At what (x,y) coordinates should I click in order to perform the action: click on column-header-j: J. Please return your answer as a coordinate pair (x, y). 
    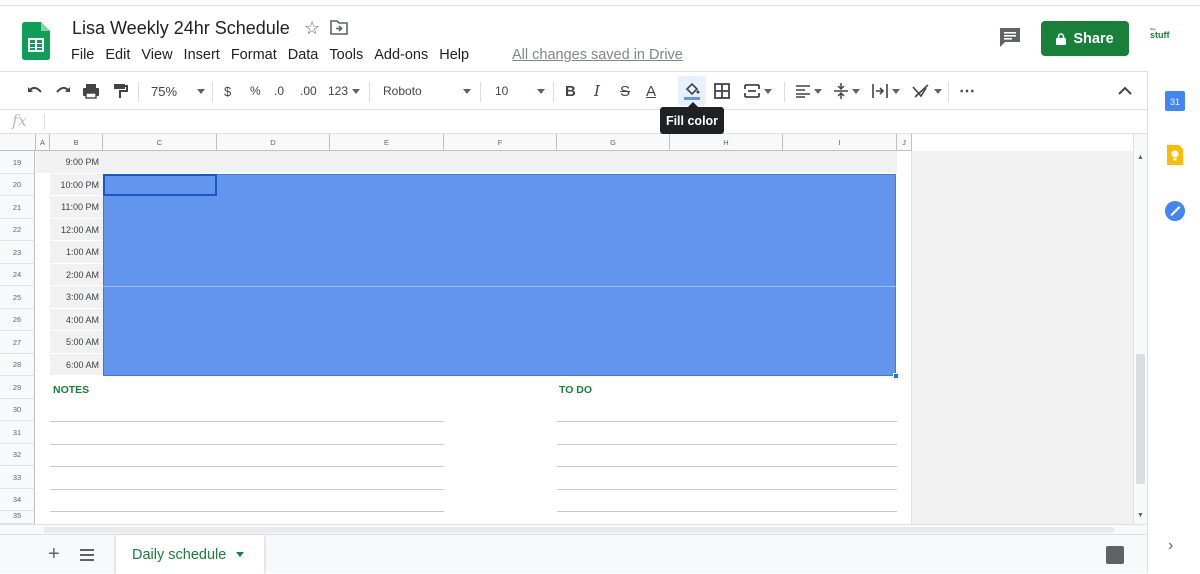
    Looking at the image, I should click on (904, 142).